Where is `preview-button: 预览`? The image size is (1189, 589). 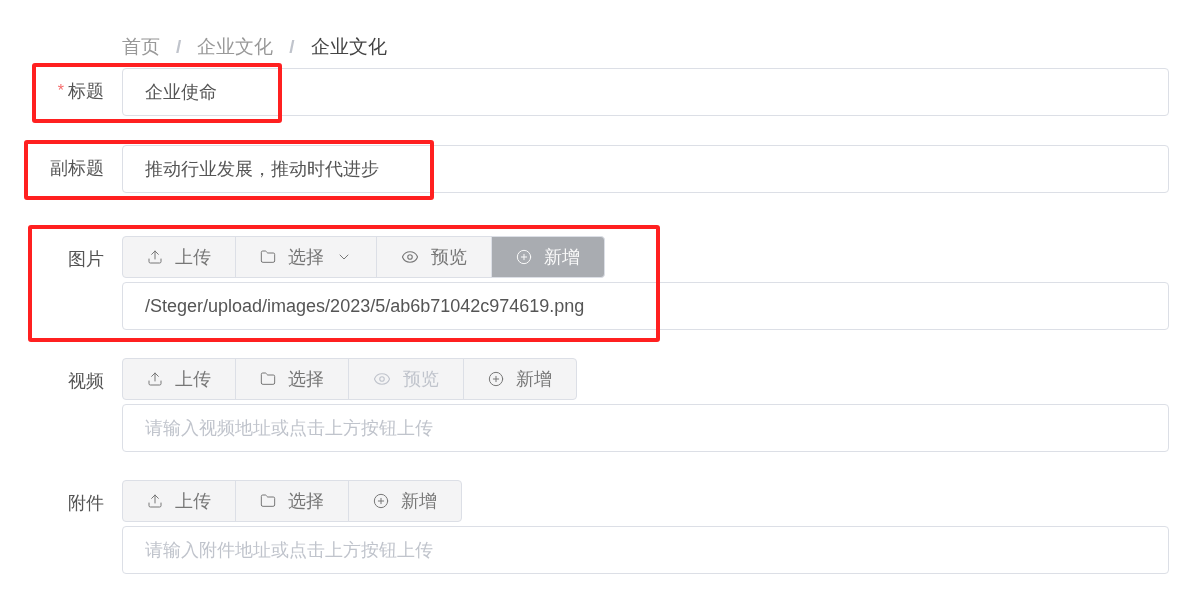
preview-button: 预览 is located at coordinates (434, 257).